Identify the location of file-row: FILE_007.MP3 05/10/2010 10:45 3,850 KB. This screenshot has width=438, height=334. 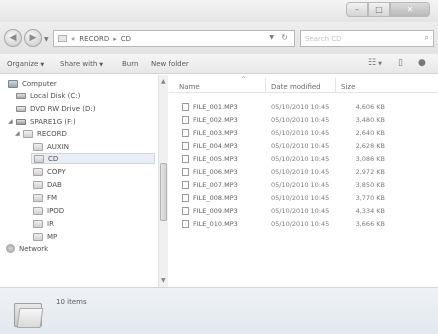
(303, 184).